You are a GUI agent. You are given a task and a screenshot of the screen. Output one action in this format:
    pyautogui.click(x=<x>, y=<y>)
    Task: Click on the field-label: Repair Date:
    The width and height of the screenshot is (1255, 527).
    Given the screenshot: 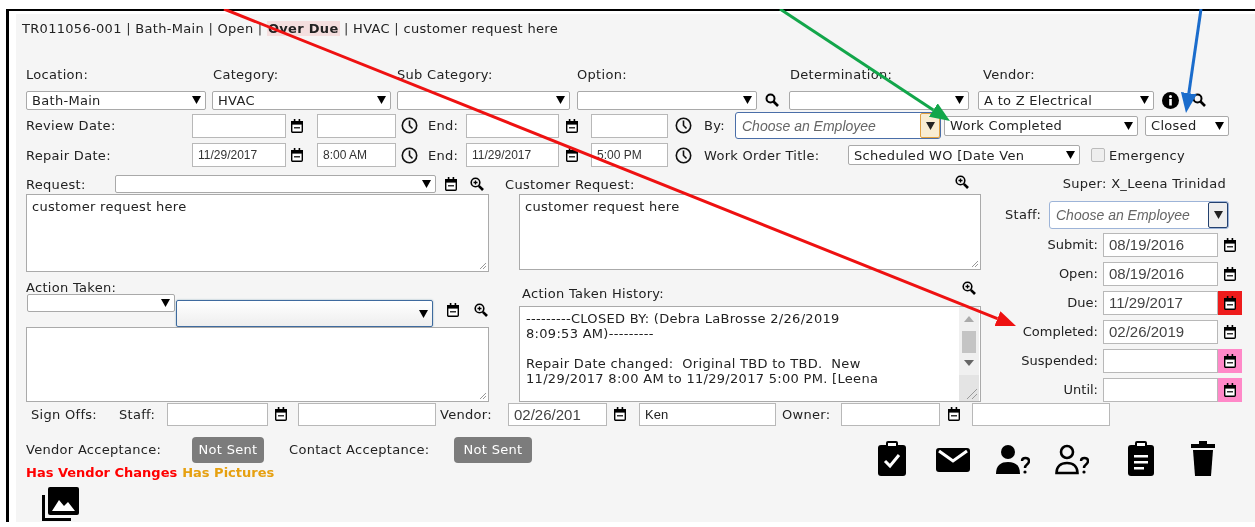 What is the action you would take?
    pyautogui.click(x=69, y=155)
    